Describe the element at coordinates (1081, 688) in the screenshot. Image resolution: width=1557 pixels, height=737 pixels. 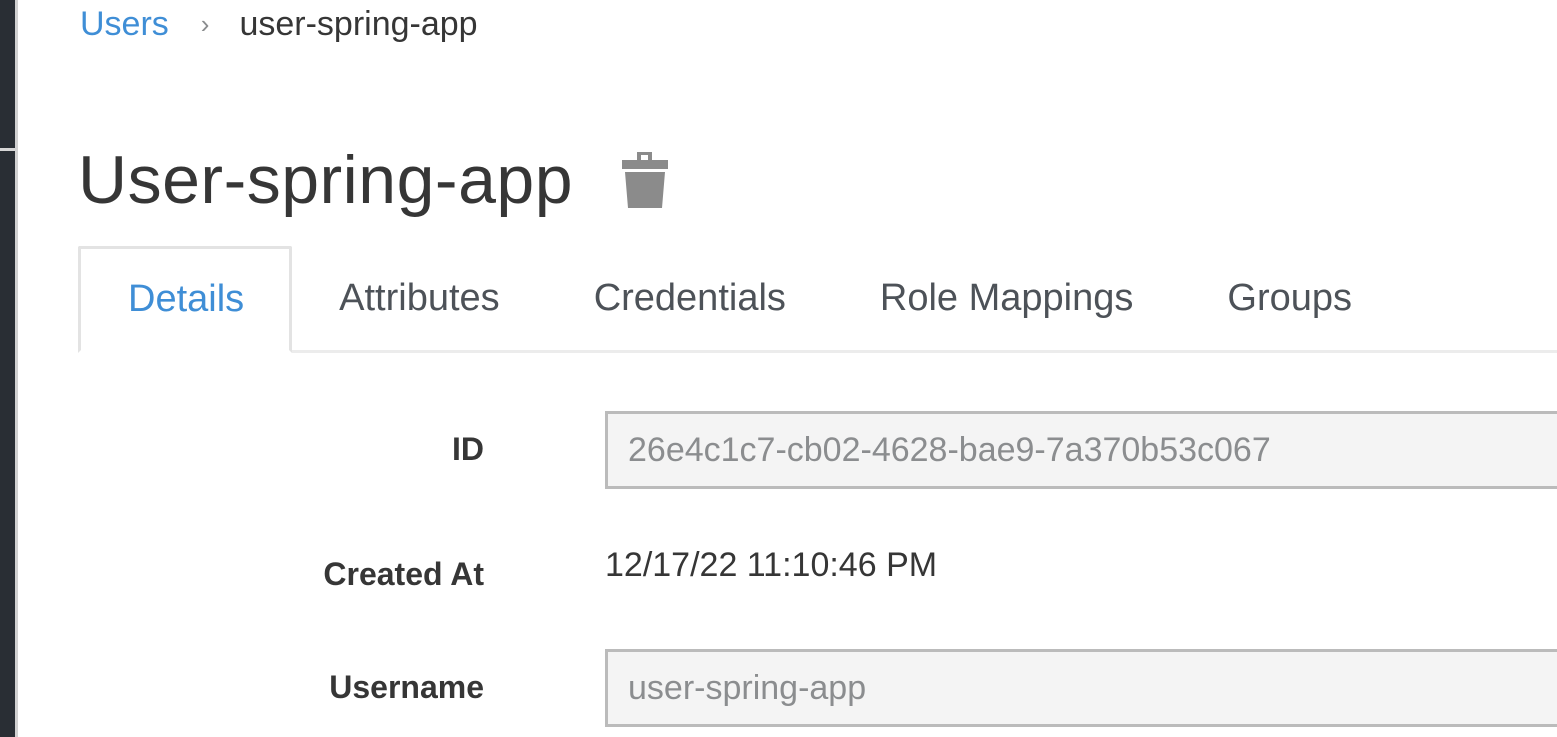
I see `username-field: user-spring-app` at that location.